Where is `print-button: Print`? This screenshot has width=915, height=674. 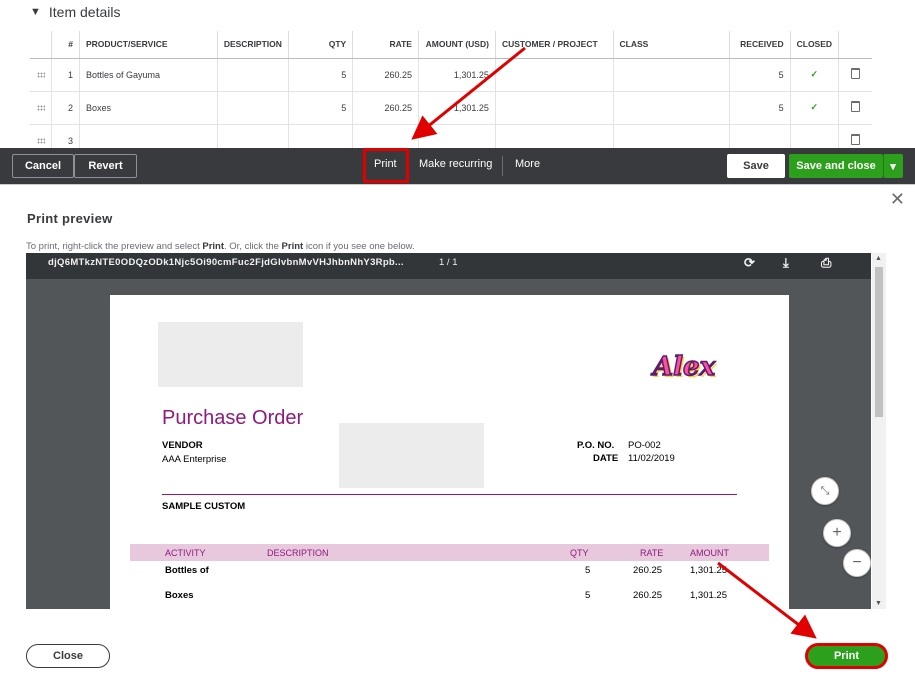 print-button: Print is located at coordinates (846, 656).